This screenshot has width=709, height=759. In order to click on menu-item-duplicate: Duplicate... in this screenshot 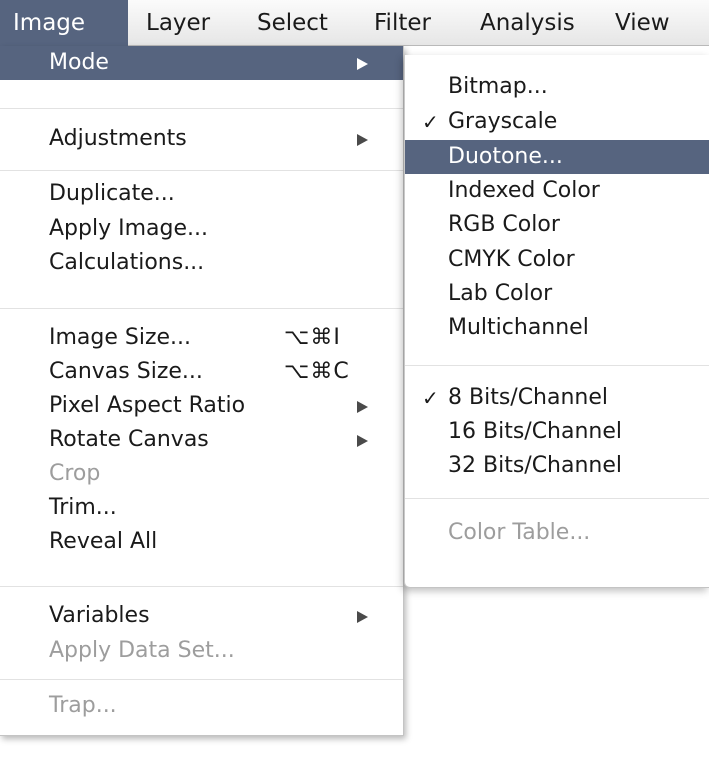, I will do `click(201, 194)`.